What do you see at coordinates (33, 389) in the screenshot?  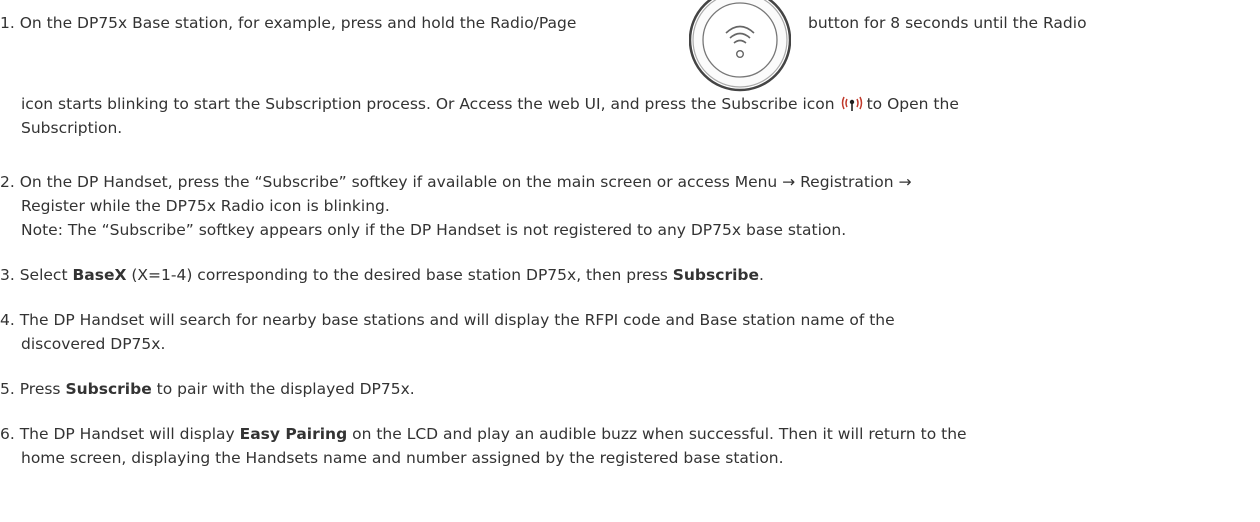 I see `step-5-text-a: 5. Press` at bounding box center [33, 389].